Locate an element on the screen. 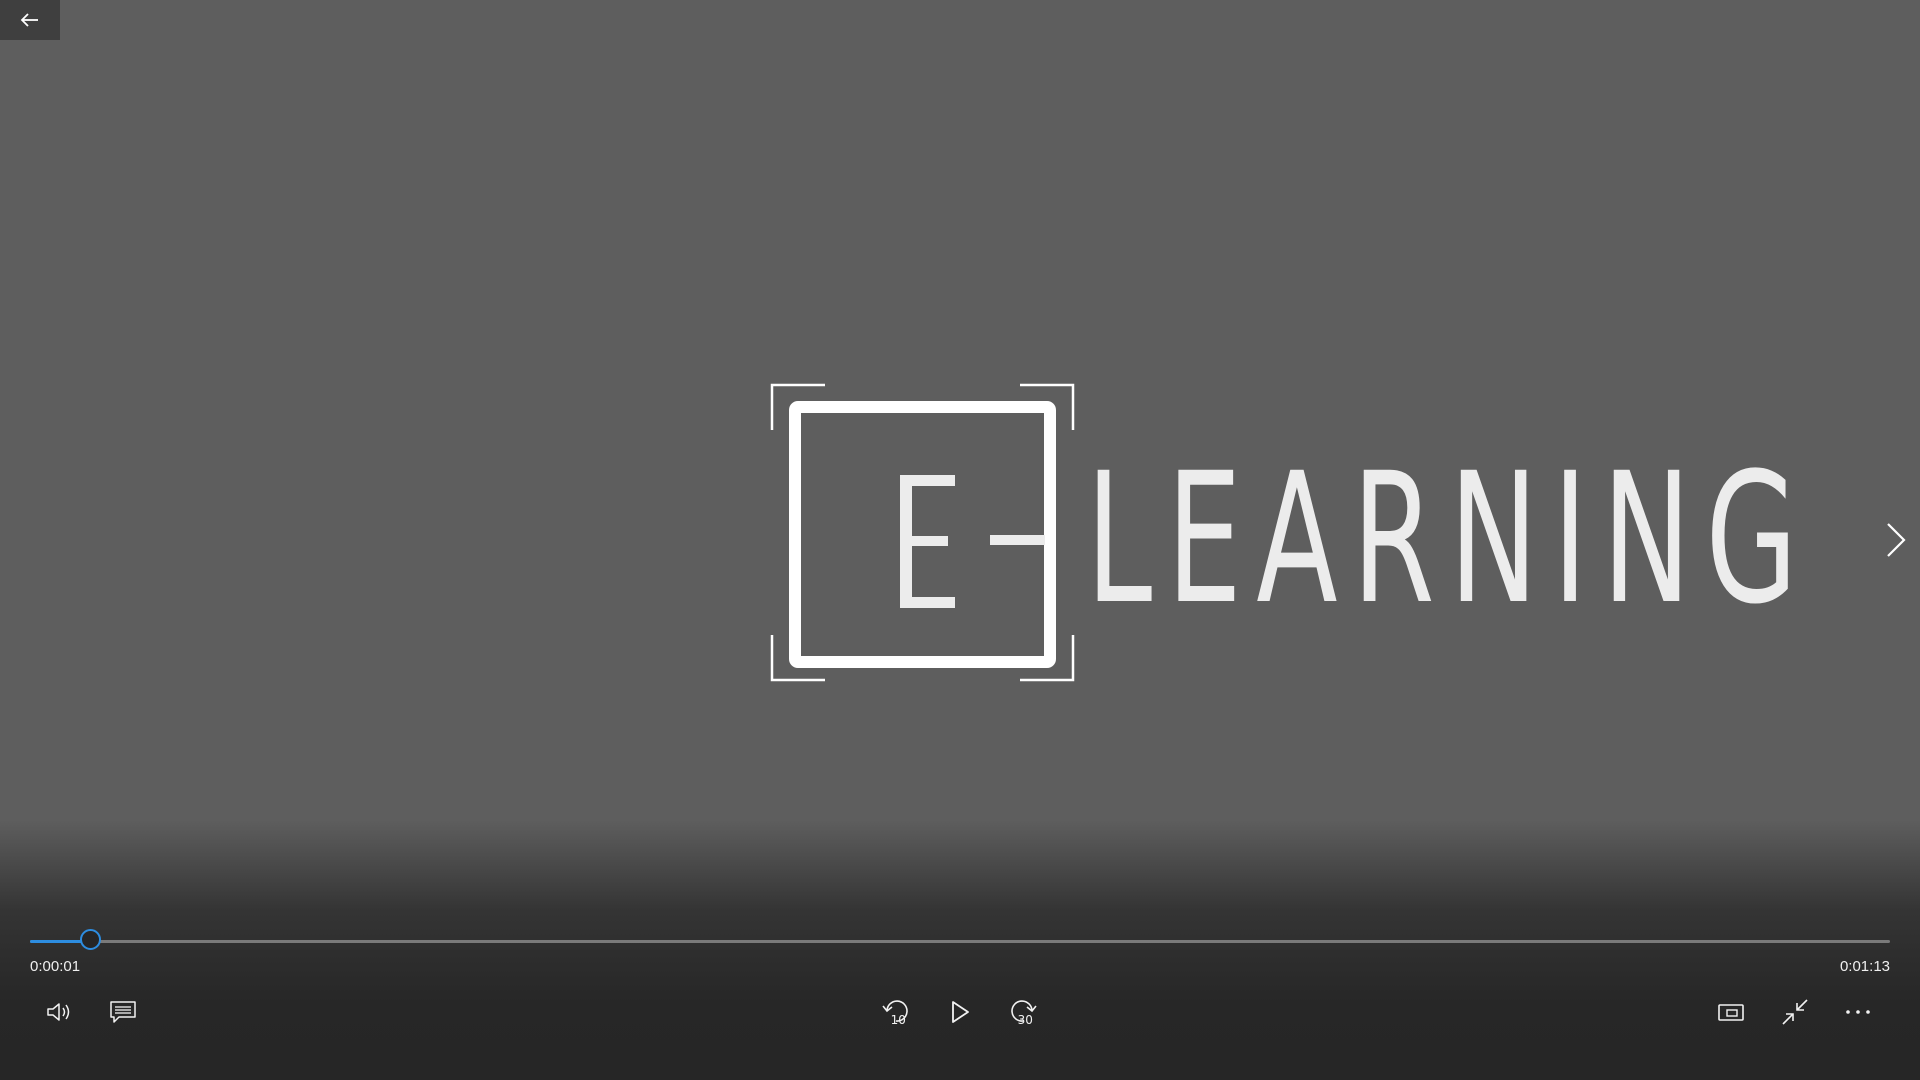 This screenshot has height=1080, width=1920. next-video-button is located at coordinates (1896, 540).